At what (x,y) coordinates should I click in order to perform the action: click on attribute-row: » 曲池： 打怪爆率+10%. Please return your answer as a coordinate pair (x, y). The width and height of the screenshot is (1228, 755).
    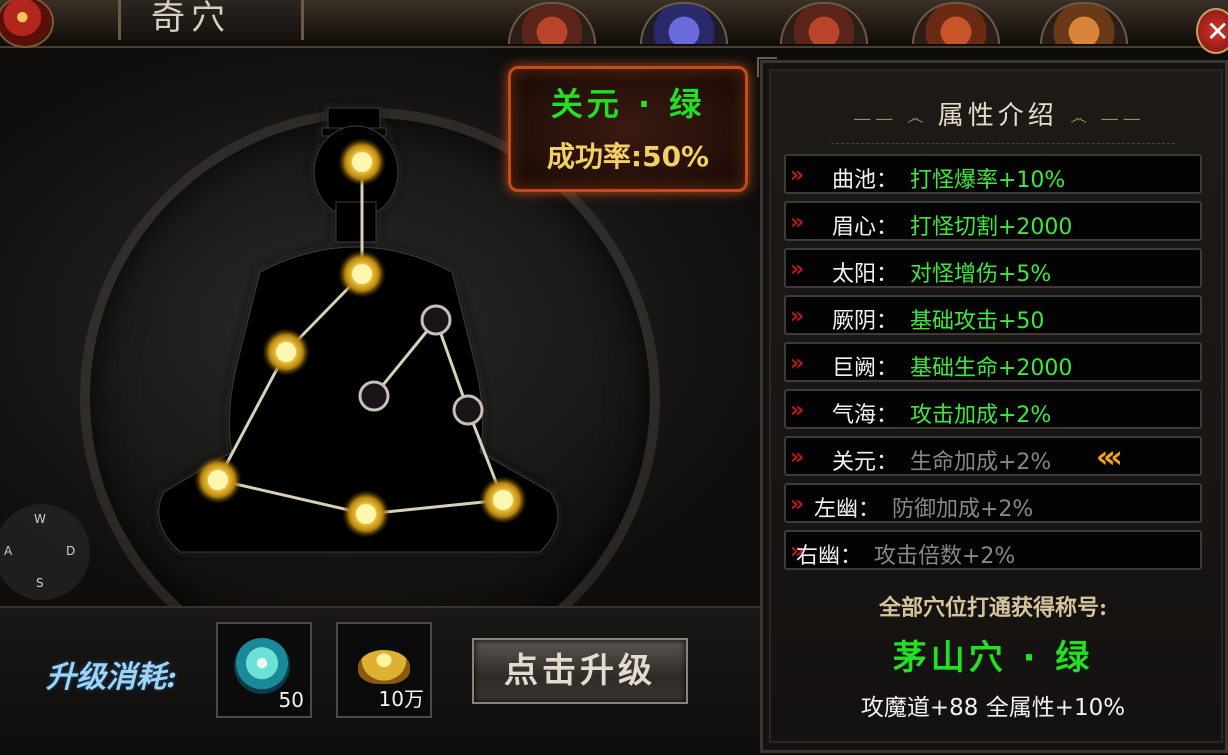
    Looking at the image, I should click on (993, 174).